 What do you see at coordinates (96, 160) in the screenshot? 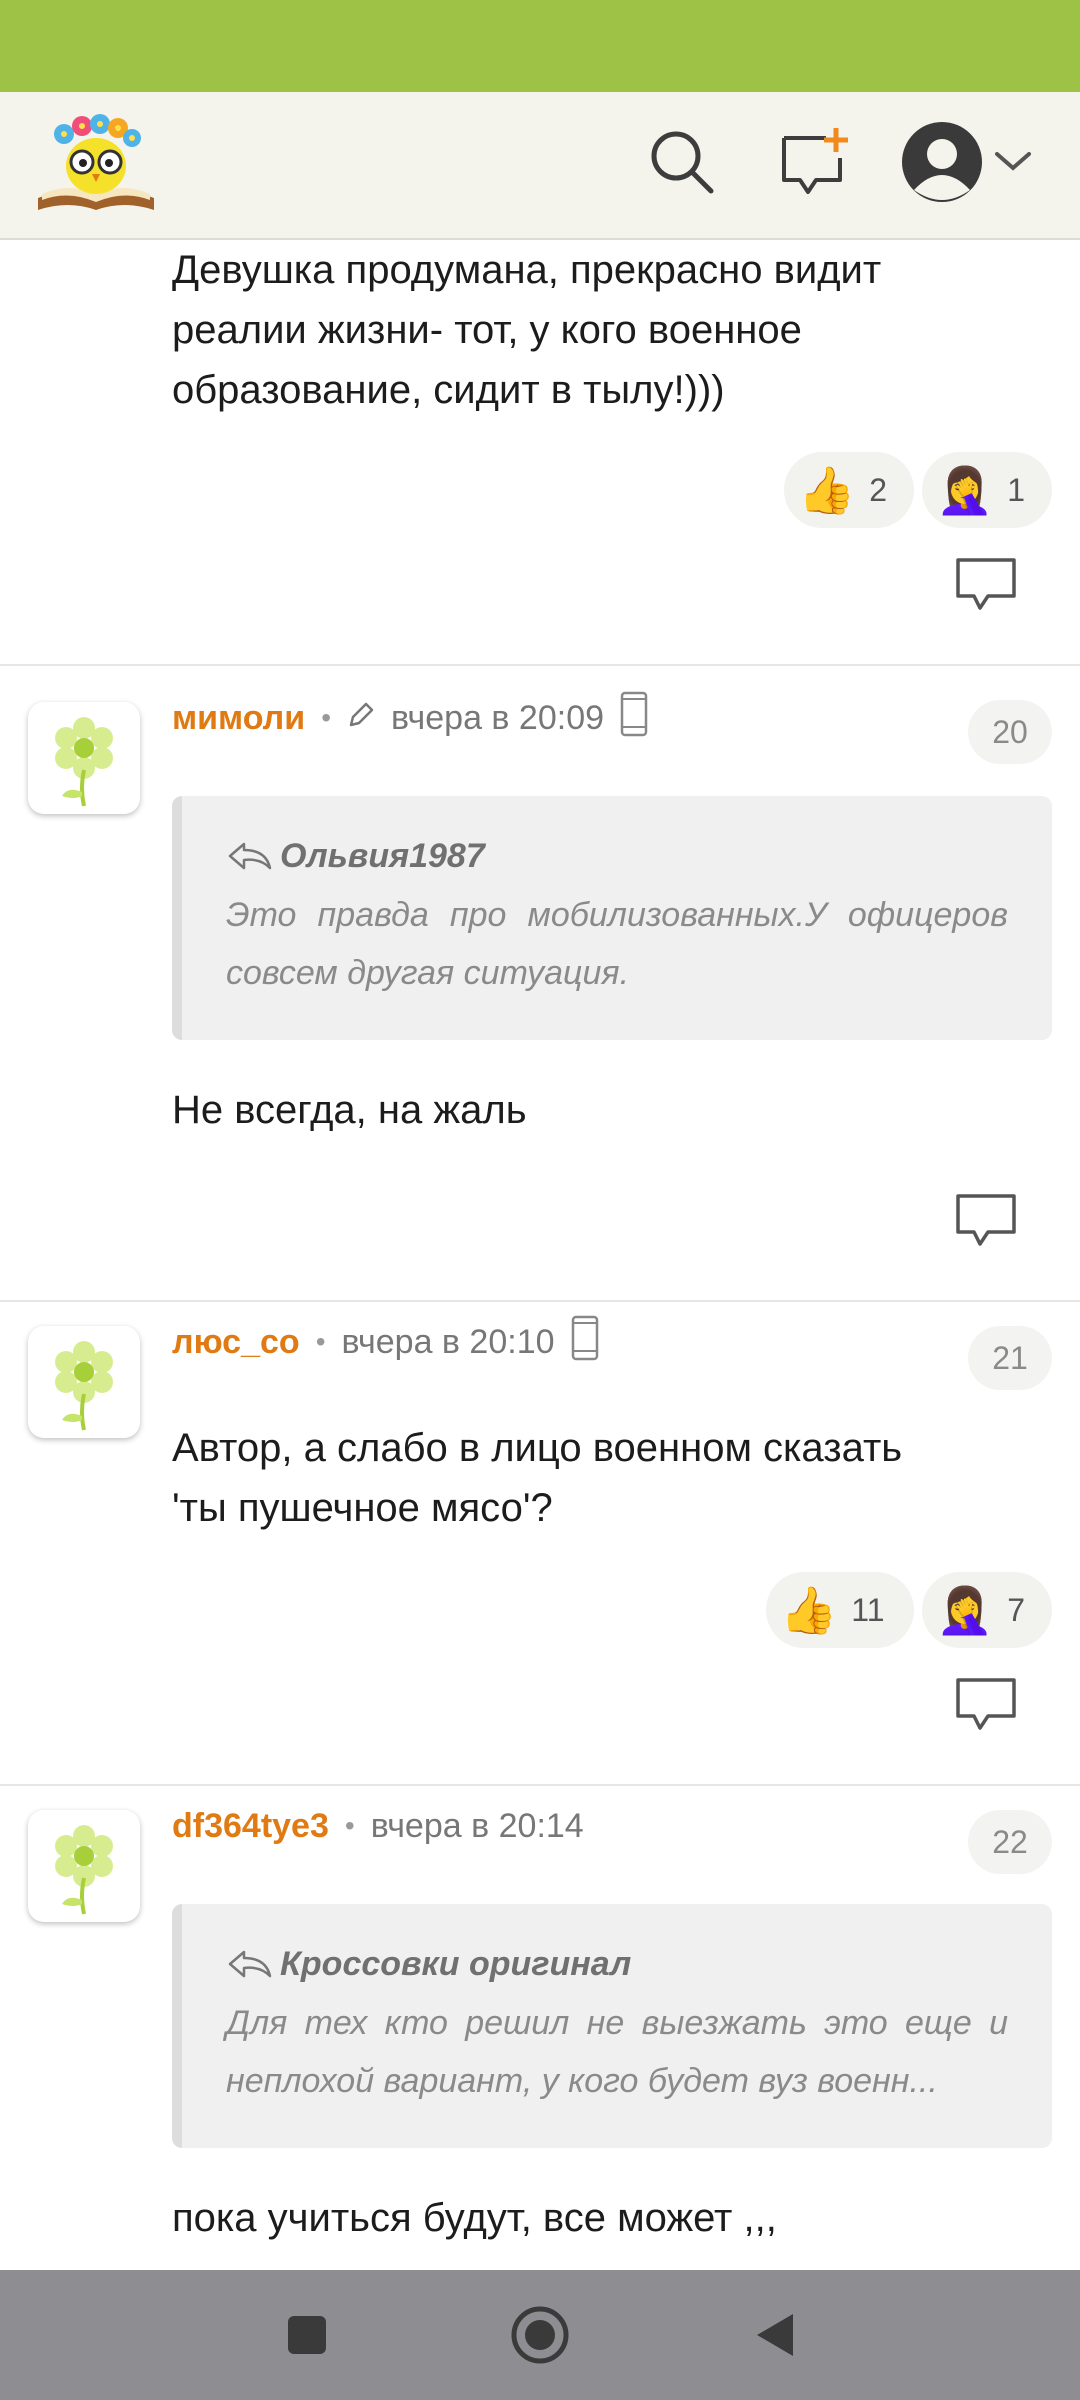
I see `owl-on-book-logo` at bounding box center [96, 160].